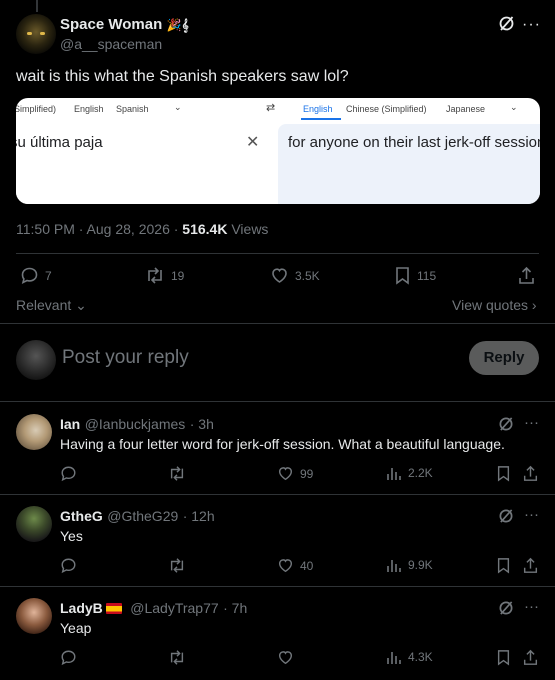 This screenshot has height=680, width=555. I want to click on like-button, so click(285, 657).